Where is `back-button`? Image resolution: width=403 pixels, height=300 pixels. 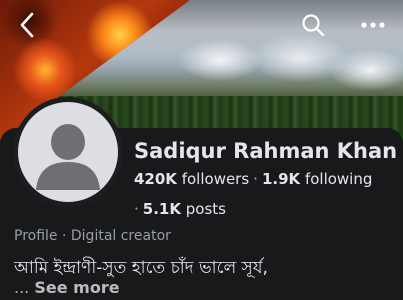
back-button is located at coordinates (27, 25).